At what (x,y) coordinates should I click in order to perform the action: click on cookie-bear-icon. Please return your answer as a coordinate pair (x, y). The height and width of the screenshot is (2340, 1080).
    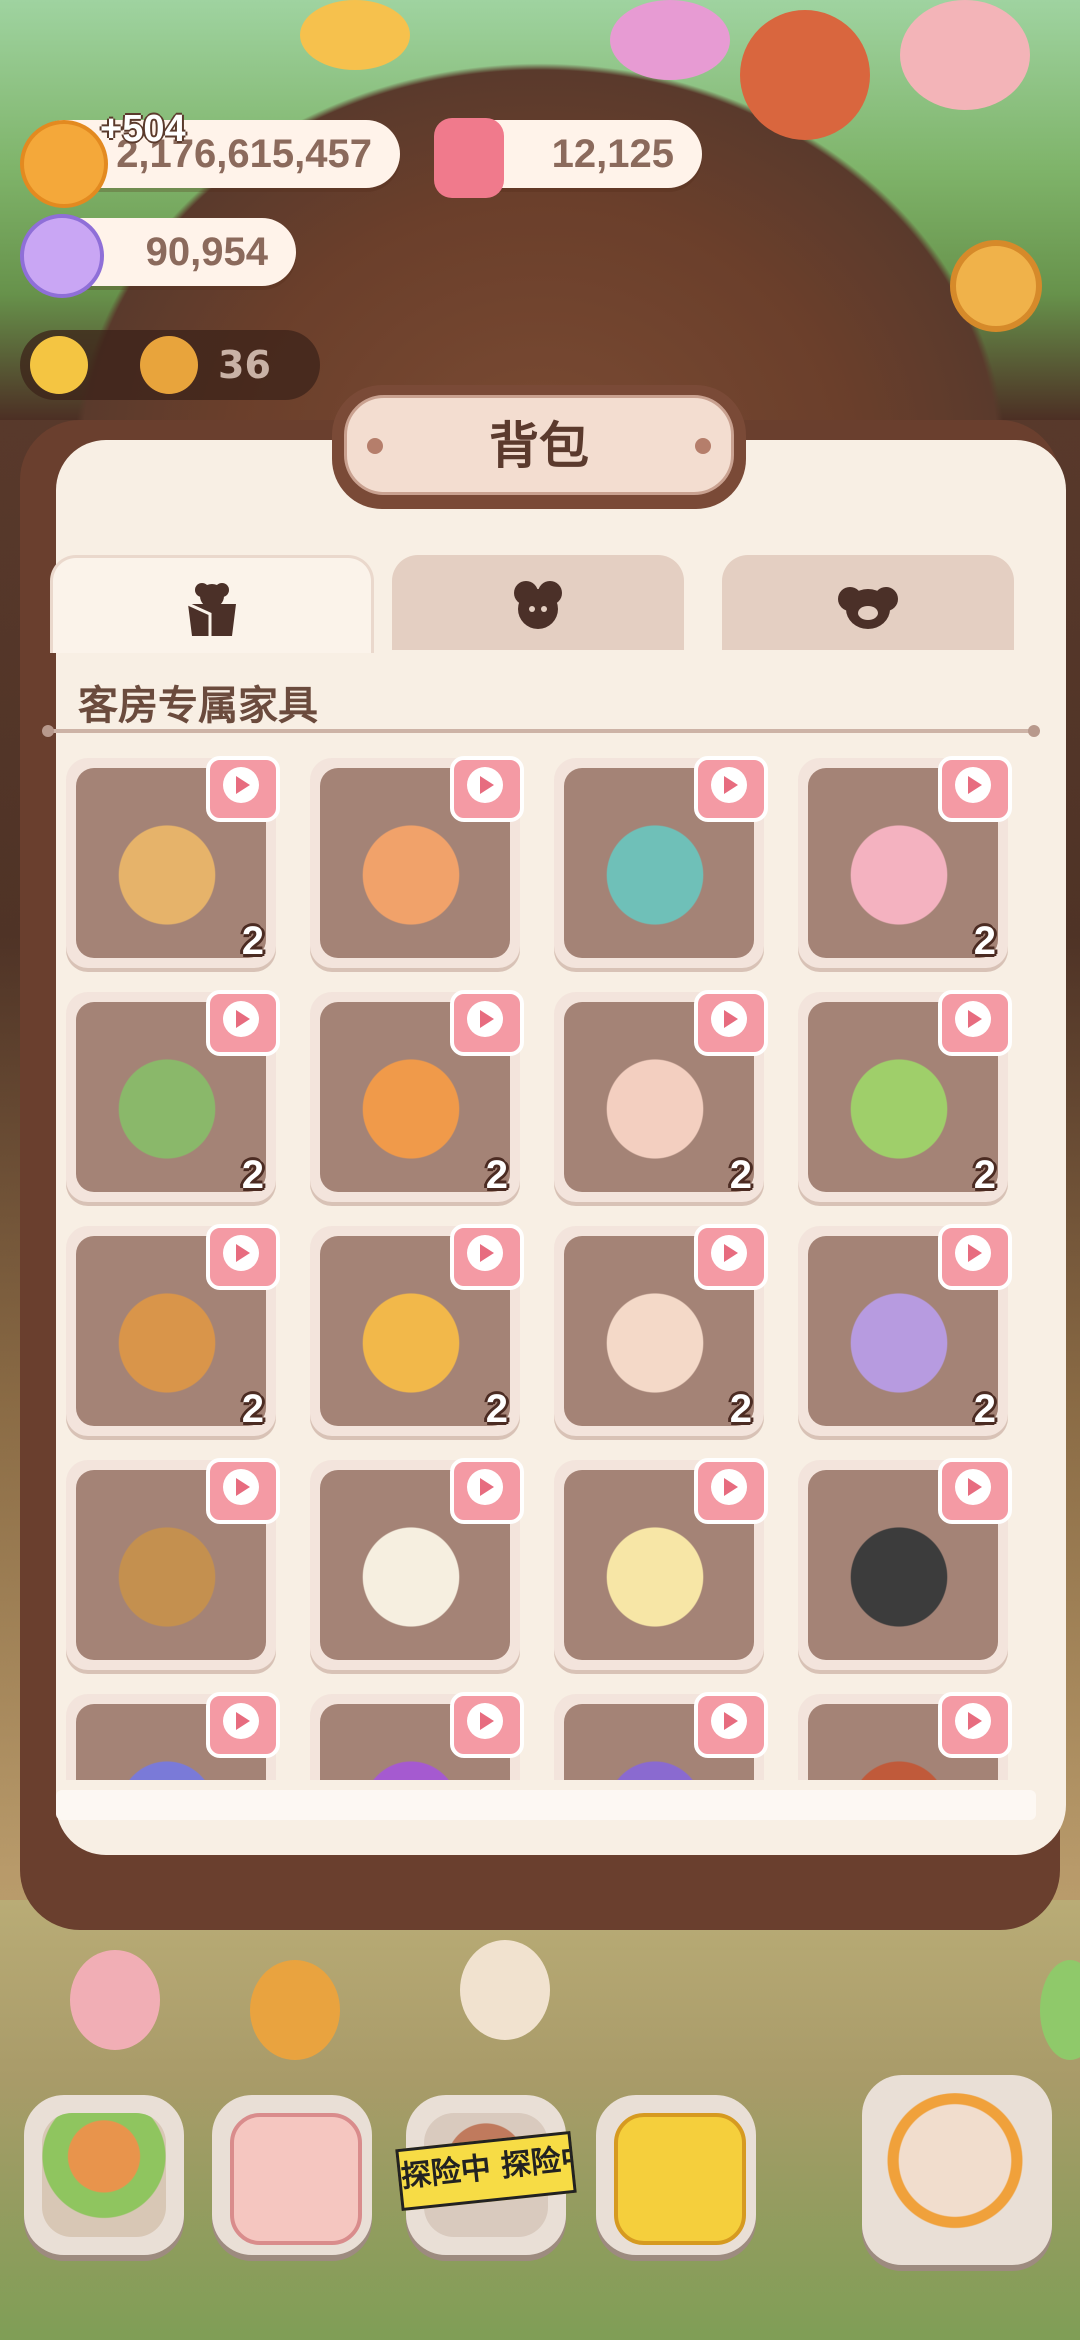
    Looking at the image, I should click on (538, 605).